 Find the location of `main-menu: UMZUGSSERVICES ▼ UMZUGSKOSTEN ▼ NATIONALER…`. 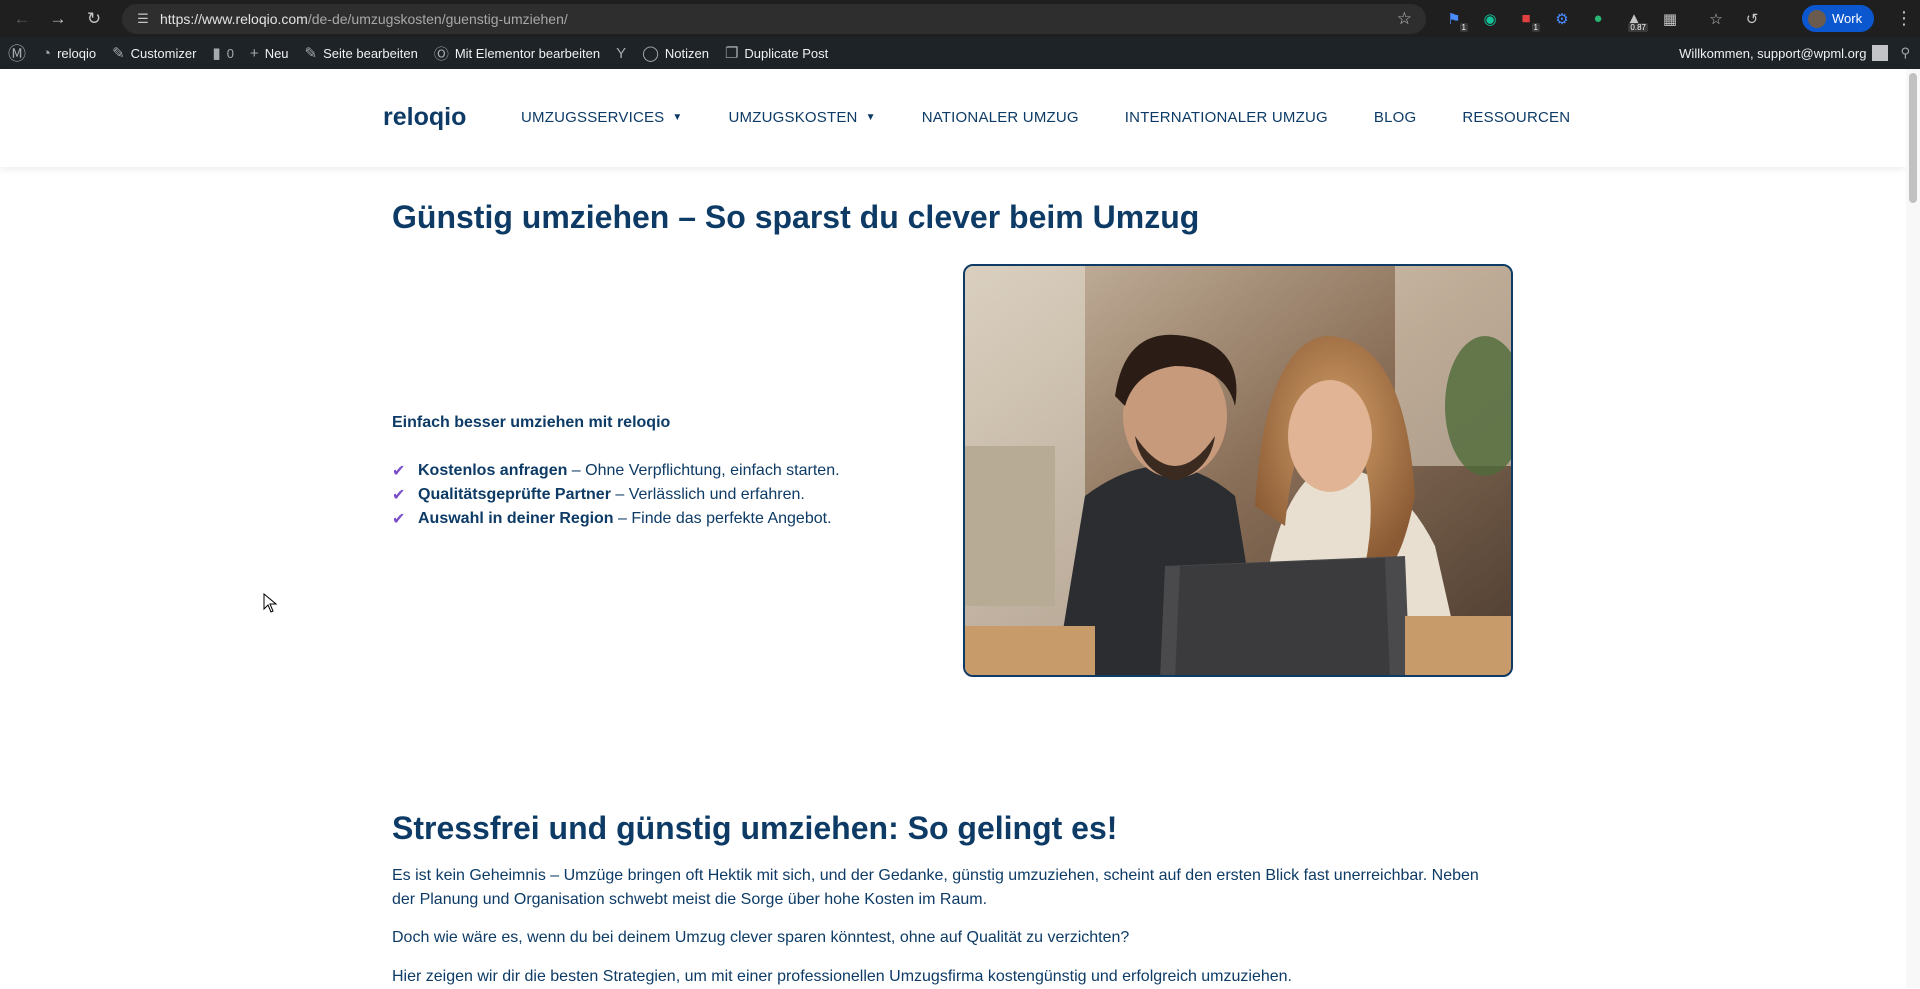

main-menu: UMZUGSSERVICES ▼ UMZUGSKOSTEN ▼ NATIONALER… is located at coordinates (1068, 117).